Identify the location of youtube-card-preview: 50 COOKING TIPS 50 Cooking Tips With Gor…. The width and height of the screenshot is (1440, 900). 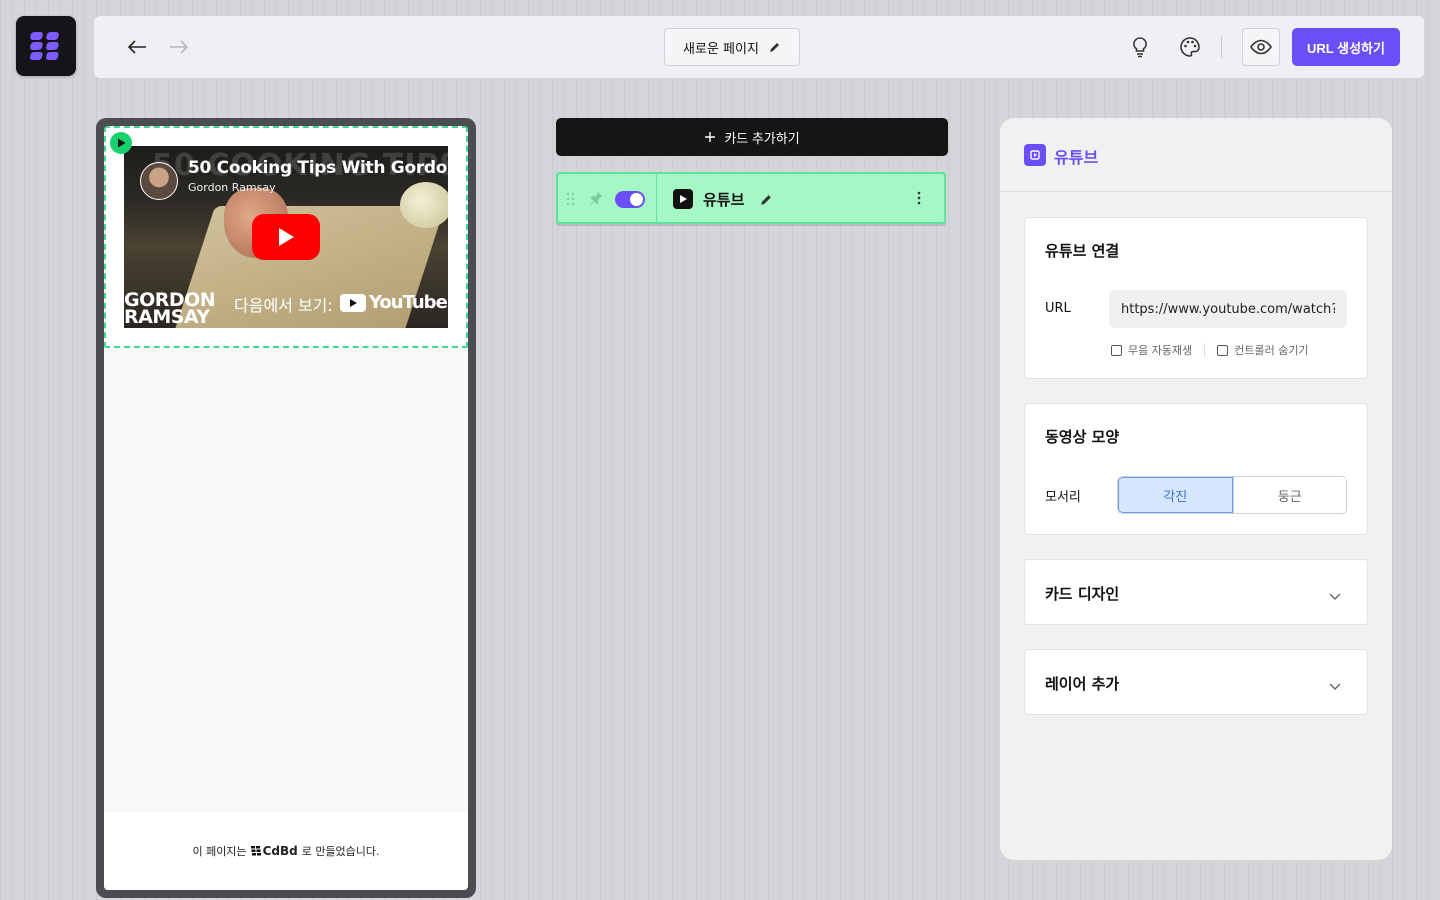
(286, 237).